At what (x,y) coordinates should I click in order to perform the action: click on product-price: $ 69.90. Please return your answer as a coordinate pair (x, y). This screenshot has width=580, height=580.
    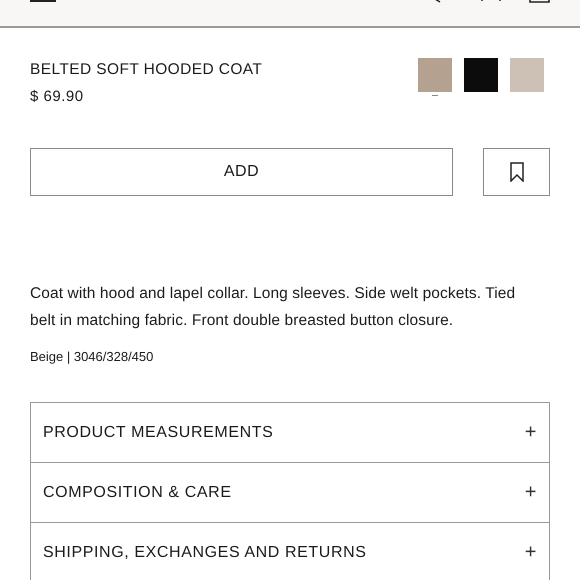
    Looking at the image, I should click on (57, 96).